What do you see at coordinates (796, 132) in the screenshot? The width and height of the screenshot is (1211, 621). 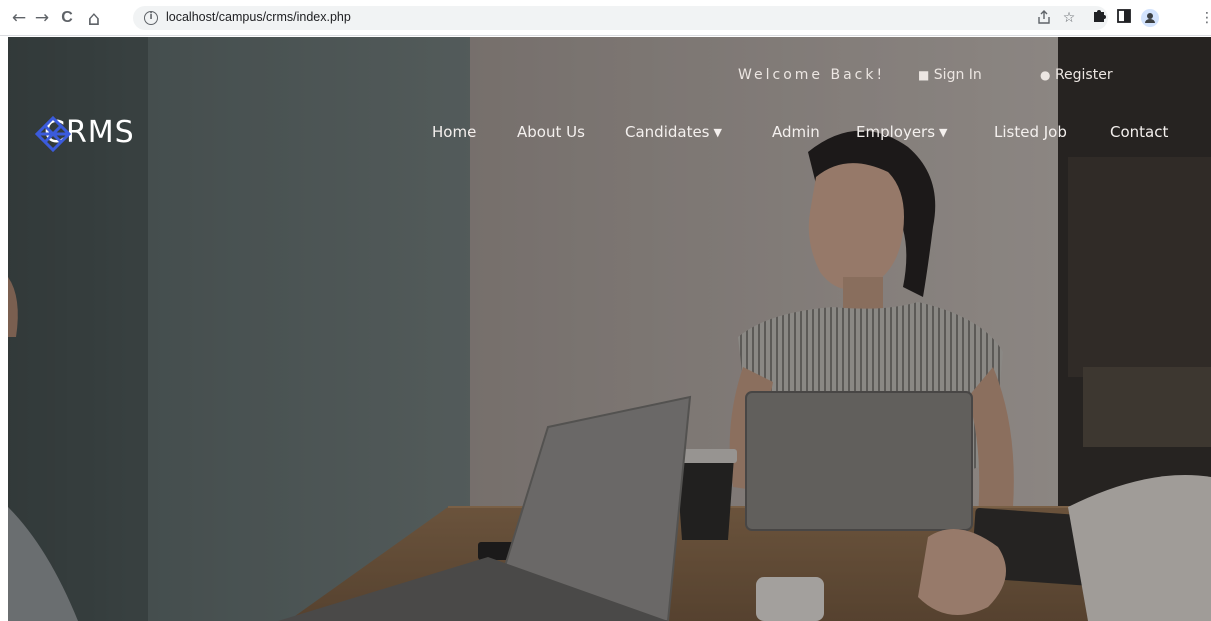 I see `nav-admin: Admin` at bounding box center [796, 132].